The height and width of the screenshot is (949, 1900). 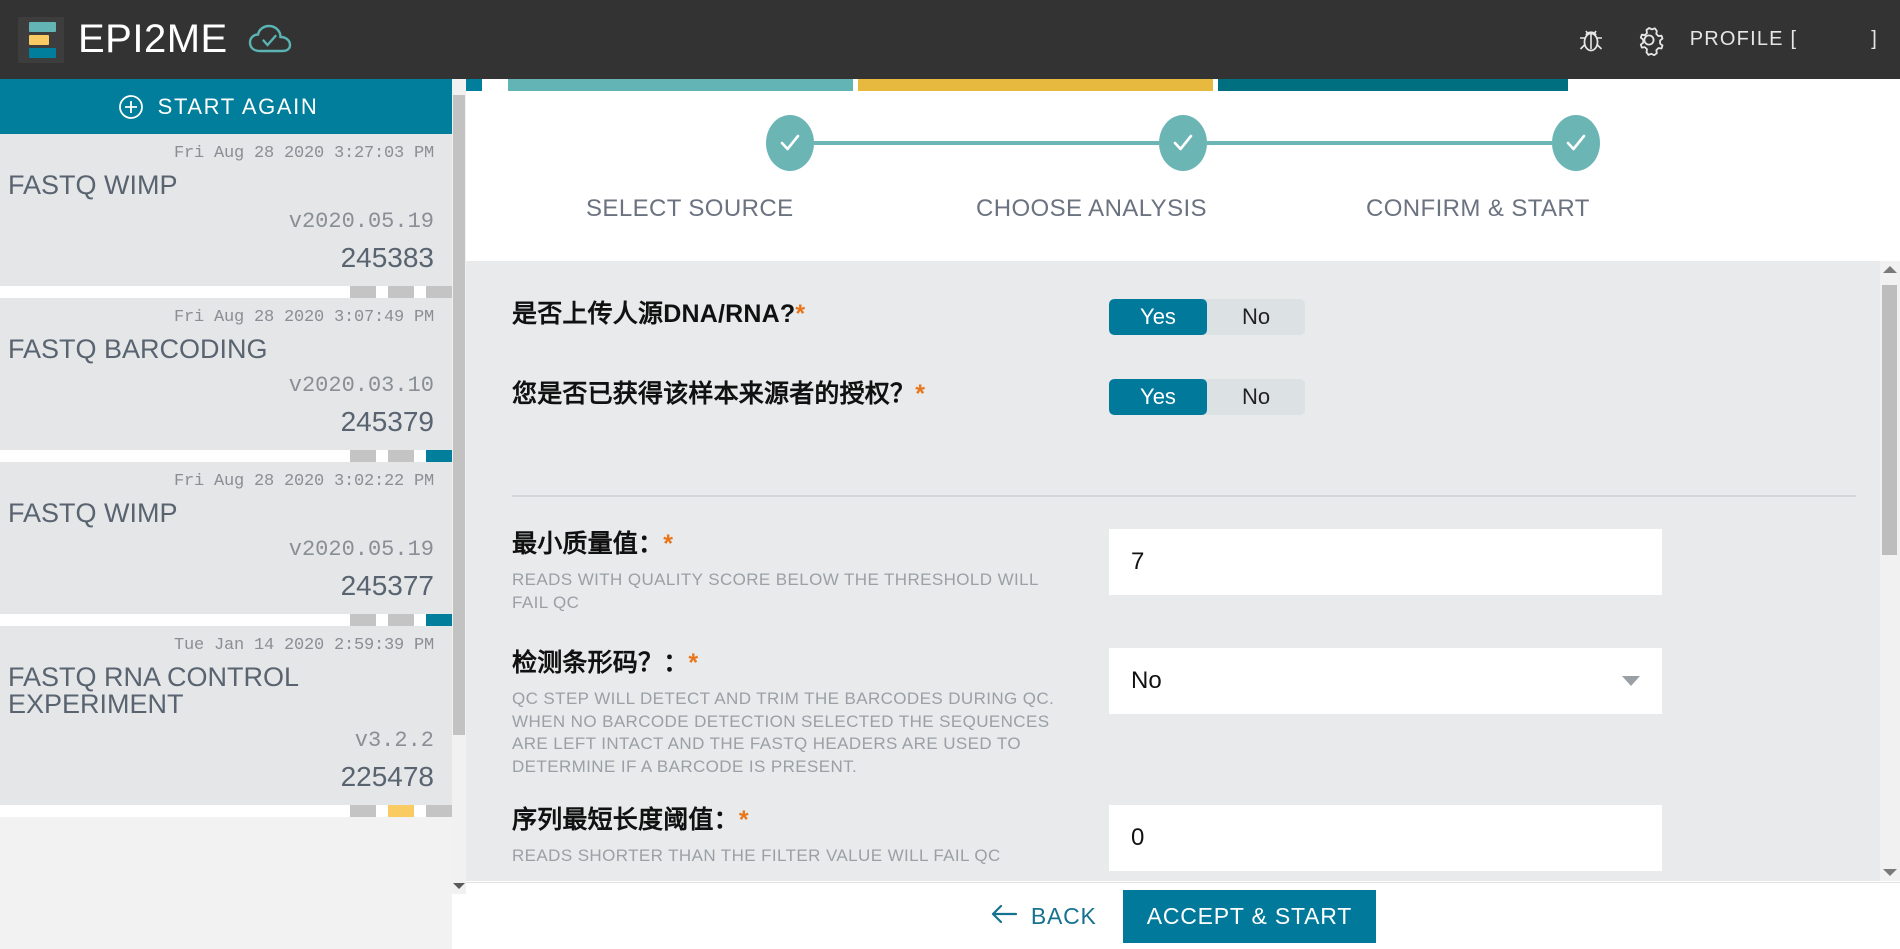 I want to click on job-id: 245379, so click(x=387, y=421).